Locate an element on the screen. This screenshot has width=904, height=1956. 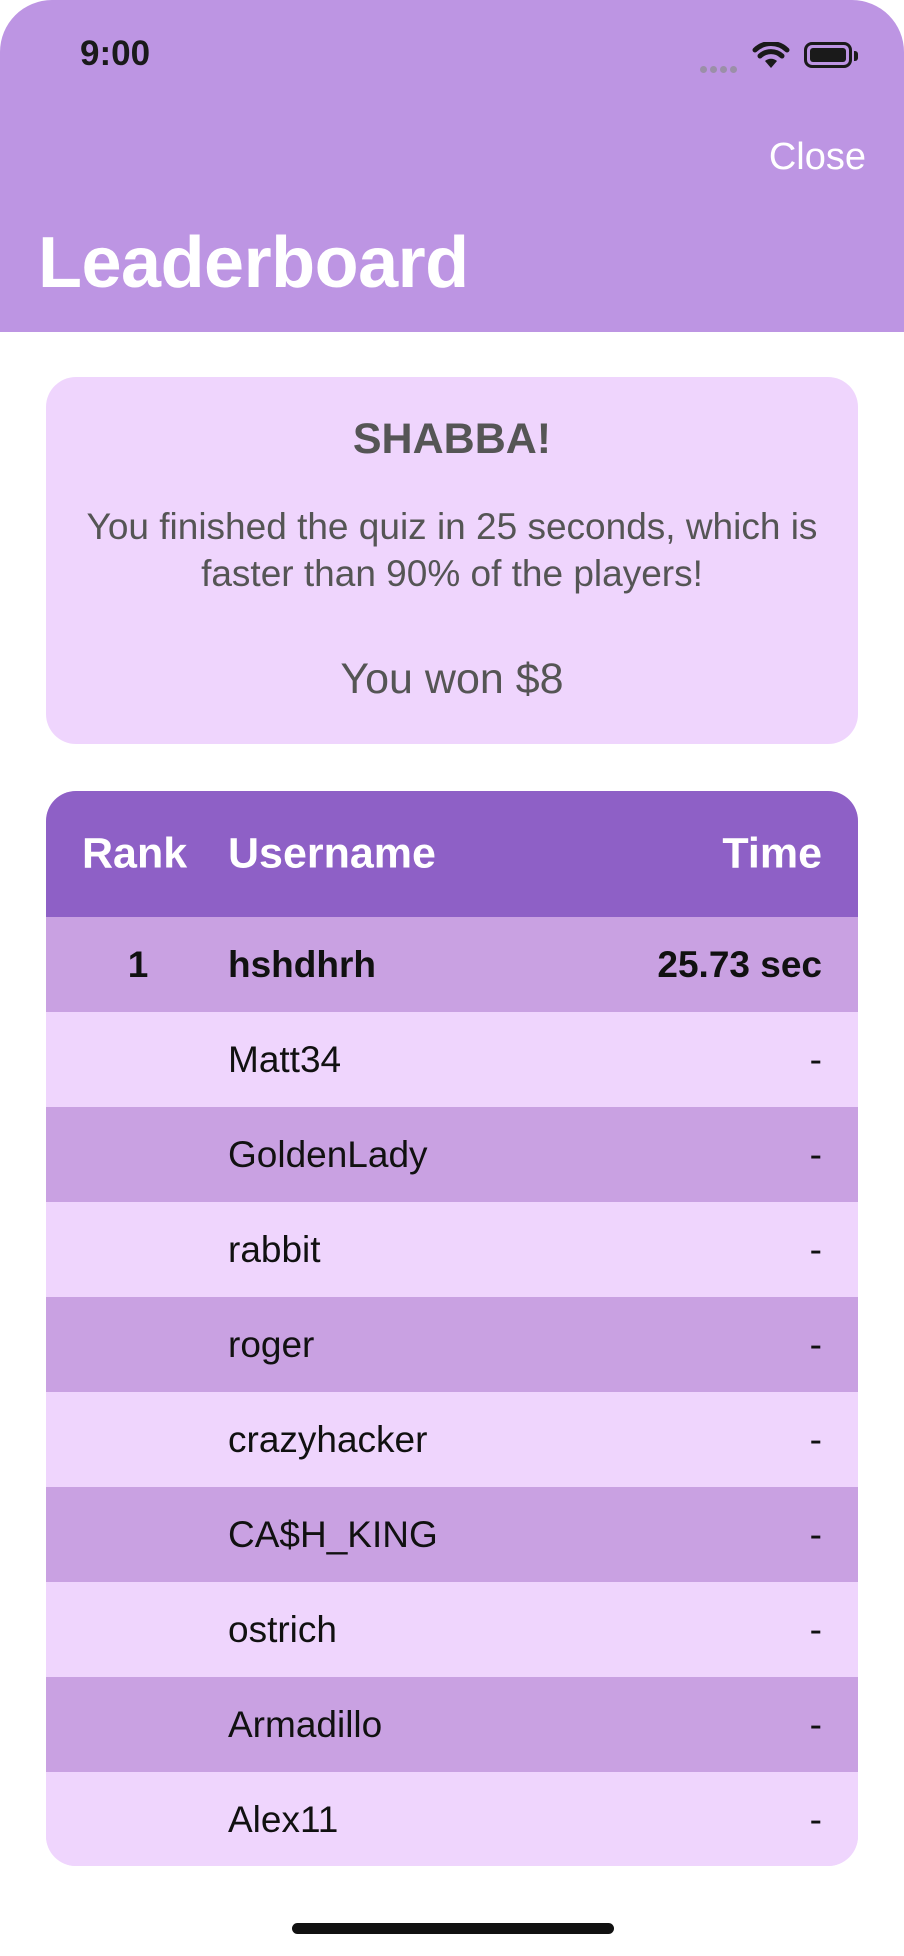
row-username: Armadillo is located at coordinates (305, 1724).